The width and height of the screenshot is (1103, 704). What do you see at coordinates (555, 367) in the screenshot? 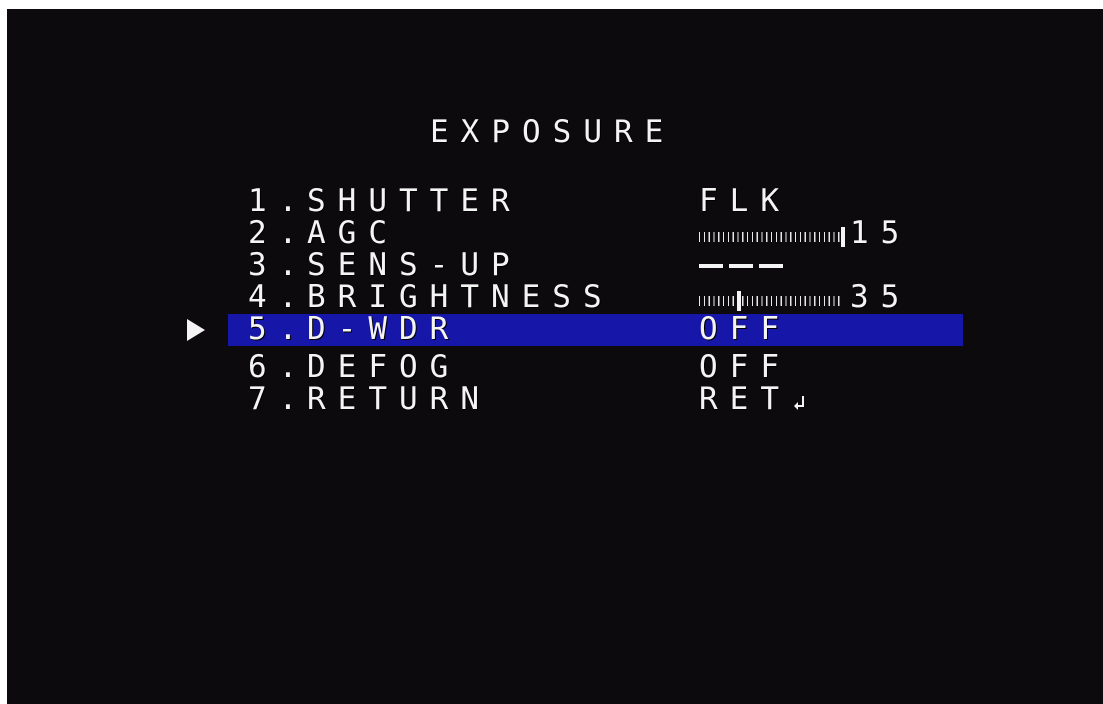
I see `menu-item-defog: 6. DEFOG OFF` at bounding box center [555, 367].